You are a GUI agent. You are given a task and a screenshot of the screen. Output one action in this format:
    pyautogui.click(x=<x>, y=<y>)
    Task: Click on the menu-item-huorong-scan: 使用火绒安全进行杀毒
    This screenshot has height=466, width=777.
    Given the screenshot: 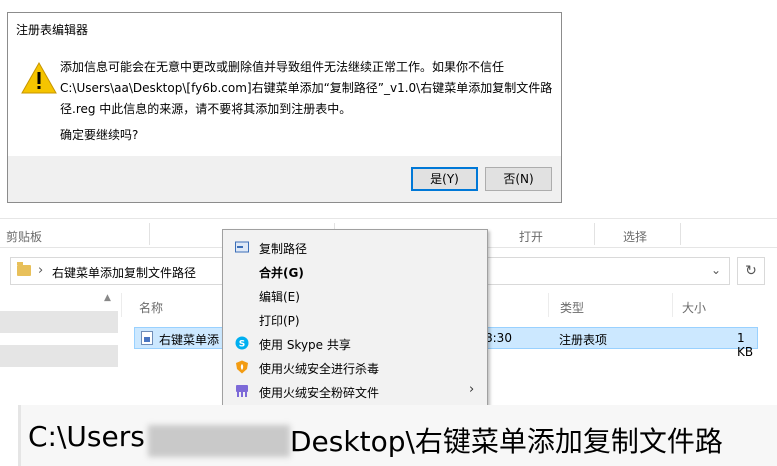 What is the action you would take?
    pyautogui.click(x=355, y=367)
    